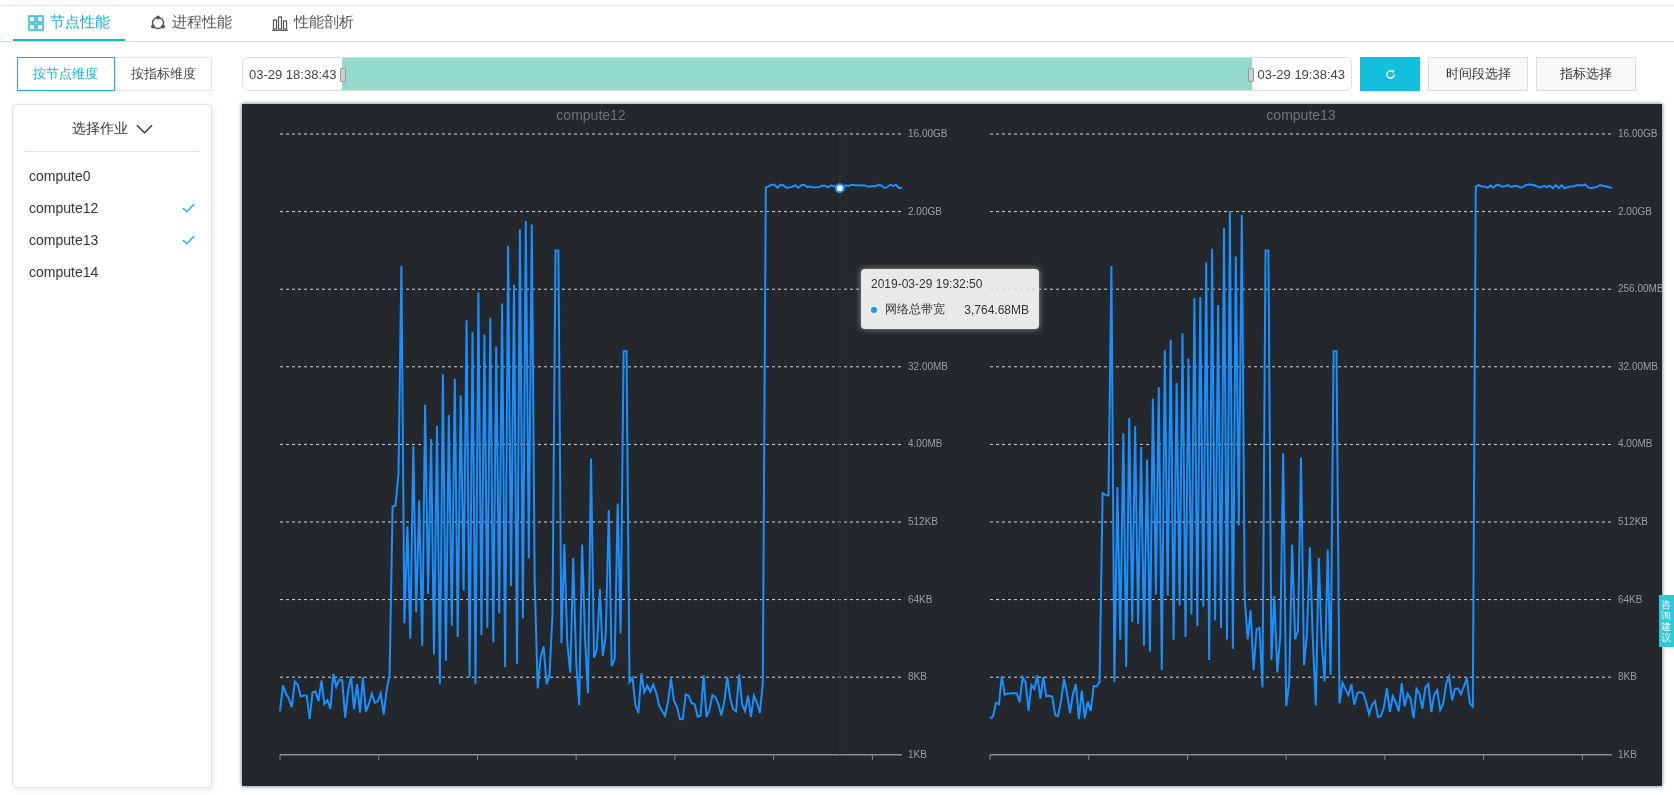  What do you see at coordinates (144, 129) in the screenshot?
I see `chevron-down-icon` at bounding box center [144, 129].